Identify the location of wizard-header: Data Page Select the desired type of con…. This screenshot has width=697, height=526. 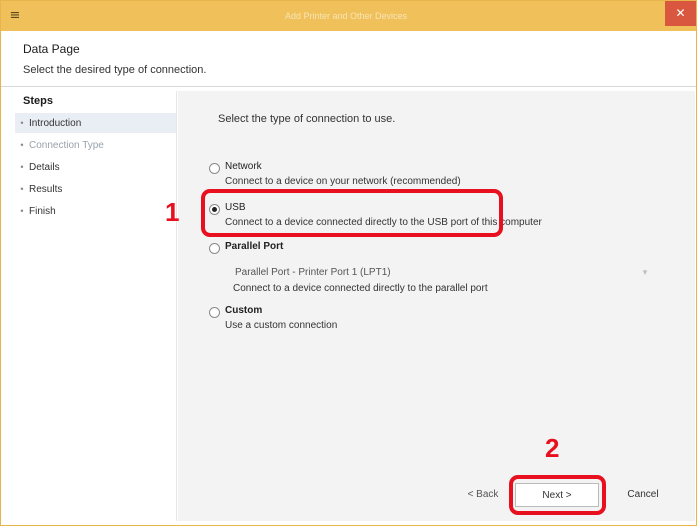
(348, 59).